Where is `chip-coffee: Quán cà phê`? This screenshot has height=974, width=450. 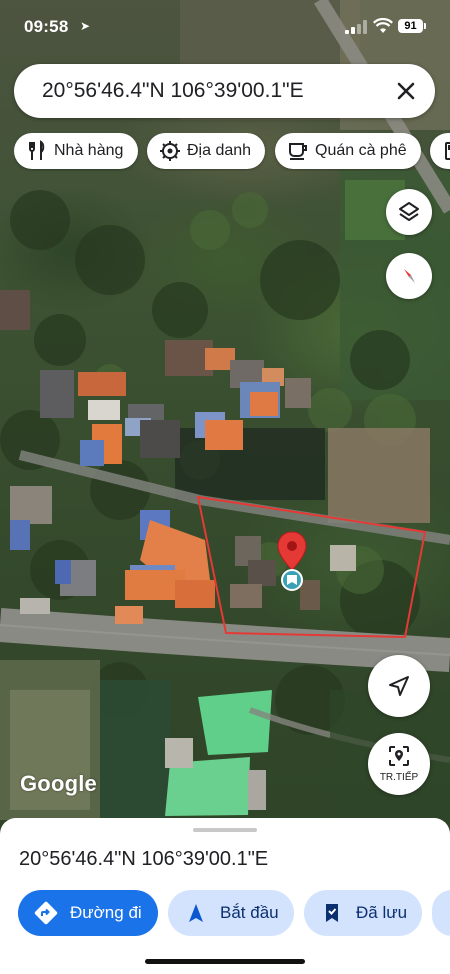
chip-coffee: Quán cà phê is located at coordinates (348, 151).